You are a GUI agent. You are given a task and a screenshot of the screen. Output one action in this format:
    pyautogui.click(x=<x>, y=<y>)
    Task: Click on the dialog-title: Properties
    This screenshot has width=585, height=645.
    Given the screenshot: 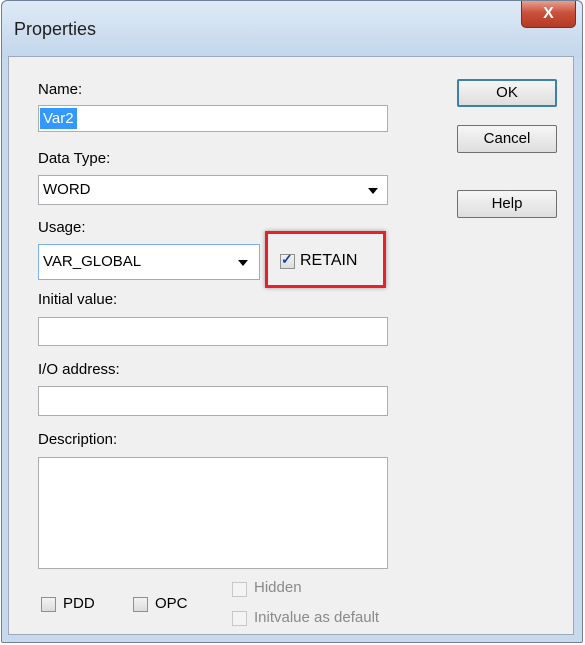 What is the action you would take?
    pyautogui.click(x=55, y=29)
    